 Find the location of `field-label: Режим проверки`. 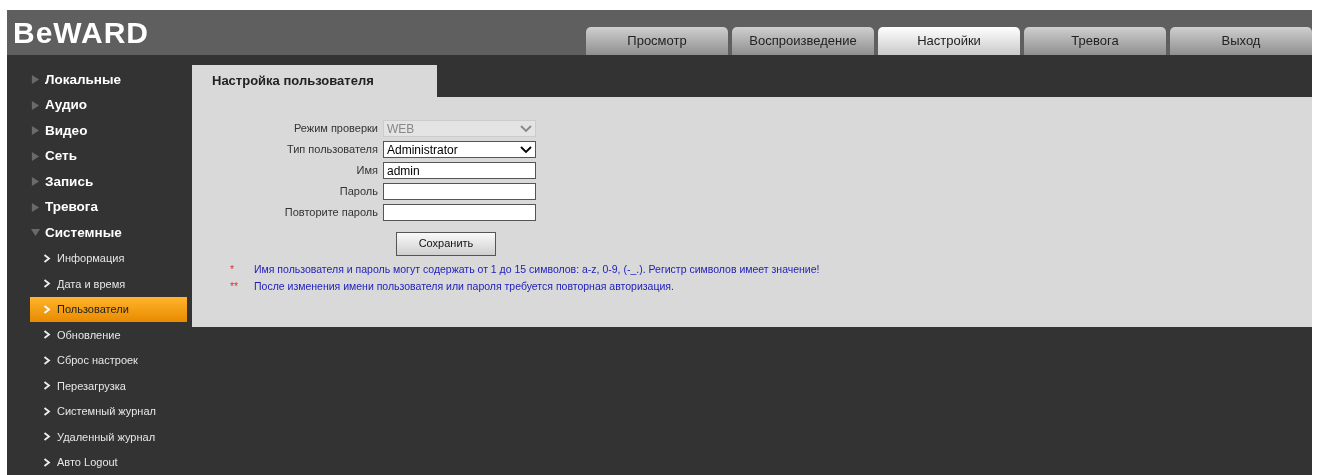

field-label: Режим проверки is located at coordinates (335, 129).